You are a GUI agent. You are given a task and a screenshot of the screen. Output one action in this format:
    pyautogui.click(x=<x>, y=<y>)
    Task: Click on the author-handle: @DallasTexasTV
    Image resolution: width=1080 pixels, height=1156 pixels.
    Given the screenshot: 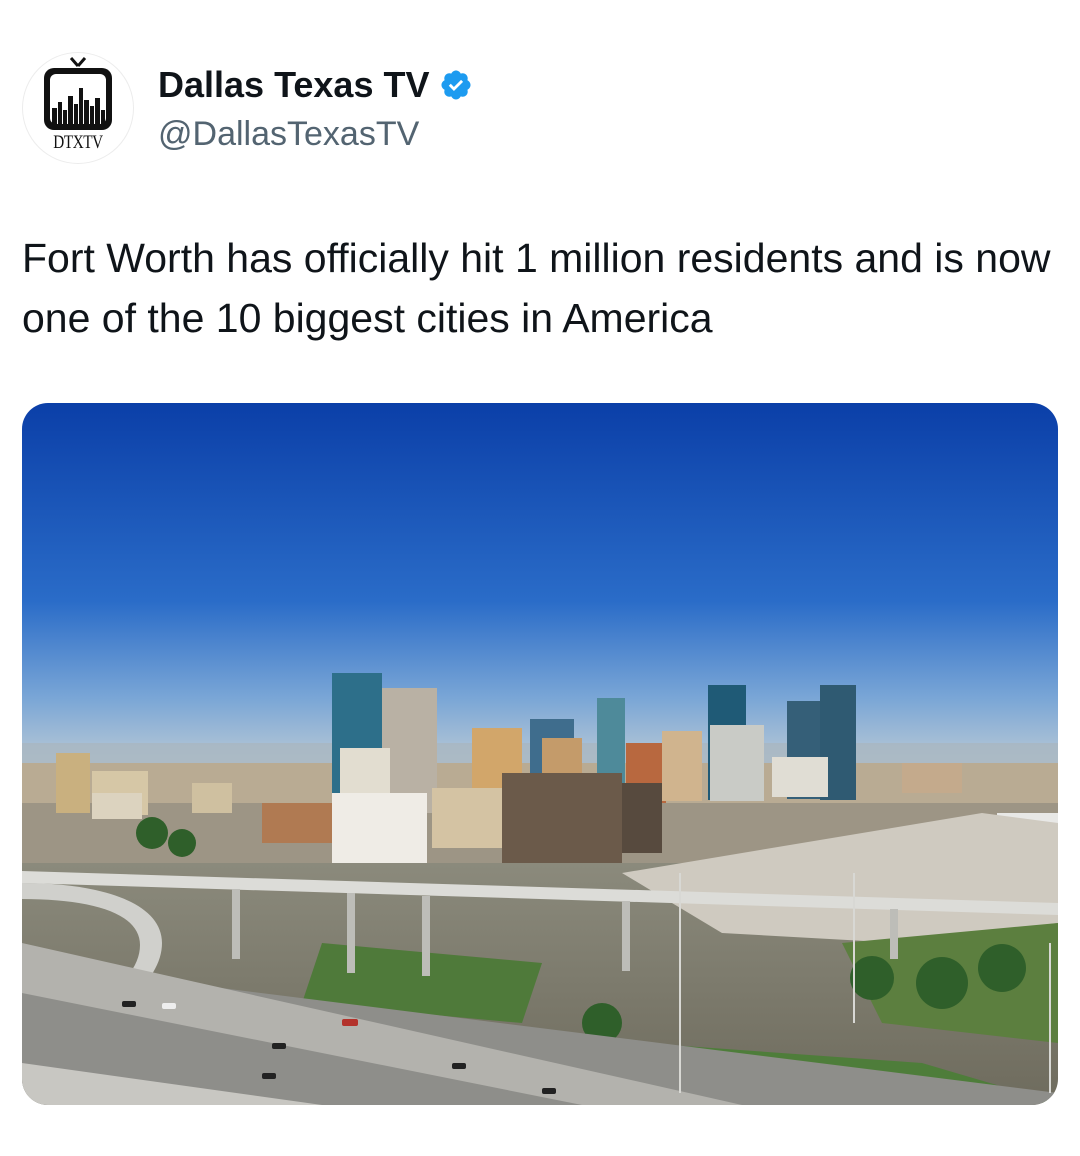 What is the action you would take?
    pyautogui.click(x=288, y=134)
    